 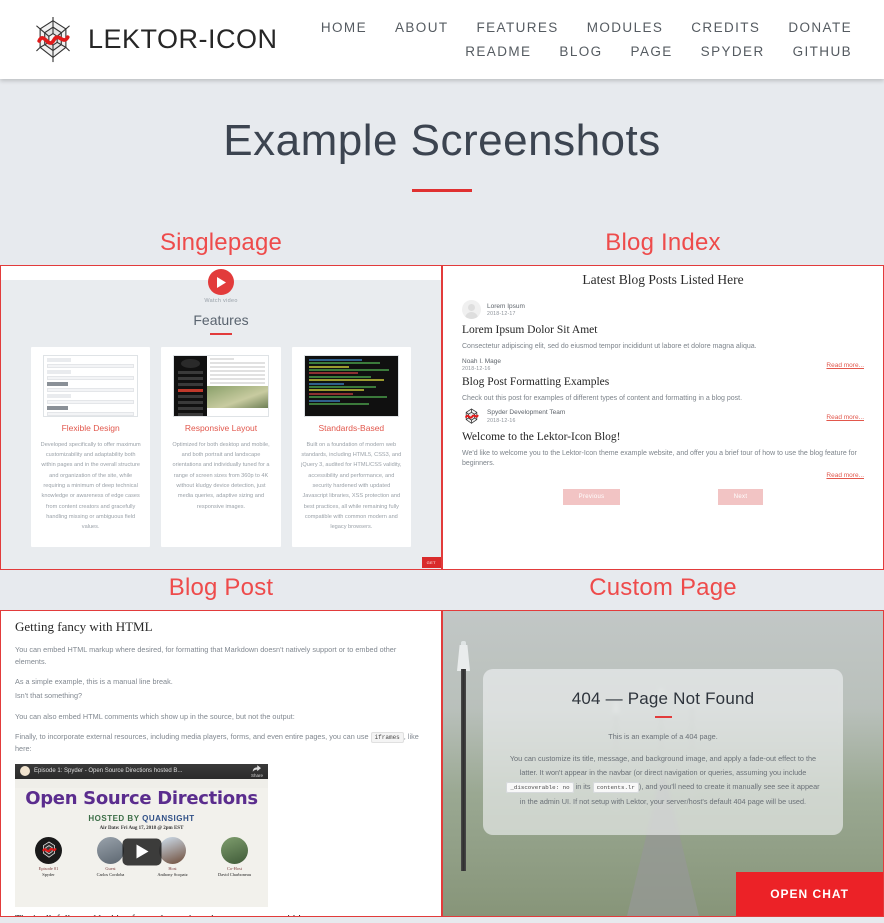 What do you see at coordinates (114, 818) in the screenshot?
I see `hosted-by-label: HOSTED BY` at bounding box center [114, 818].